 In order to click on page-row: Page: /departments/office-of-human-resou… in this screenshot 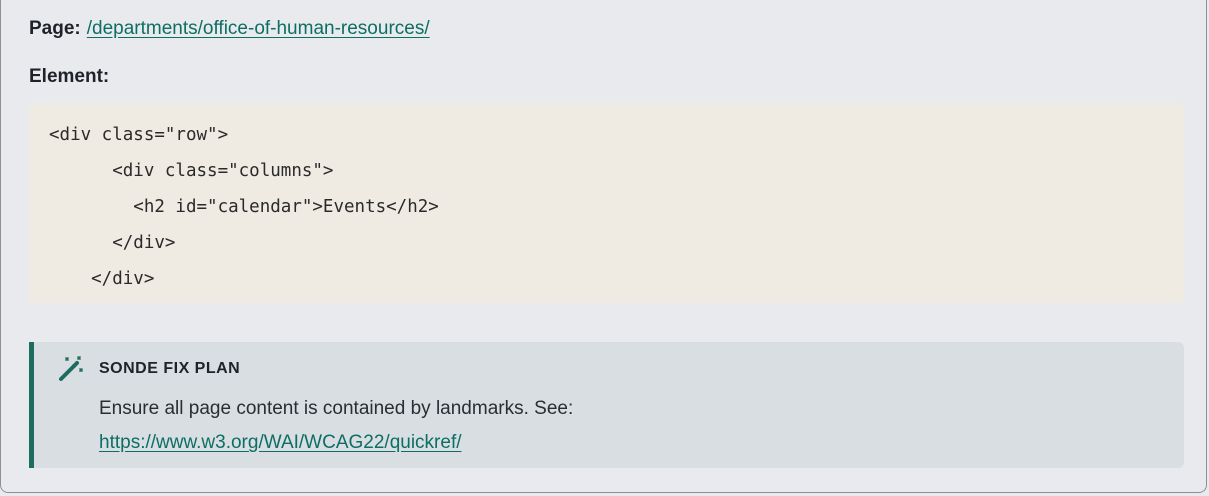, I will do `click(229, 29)`.